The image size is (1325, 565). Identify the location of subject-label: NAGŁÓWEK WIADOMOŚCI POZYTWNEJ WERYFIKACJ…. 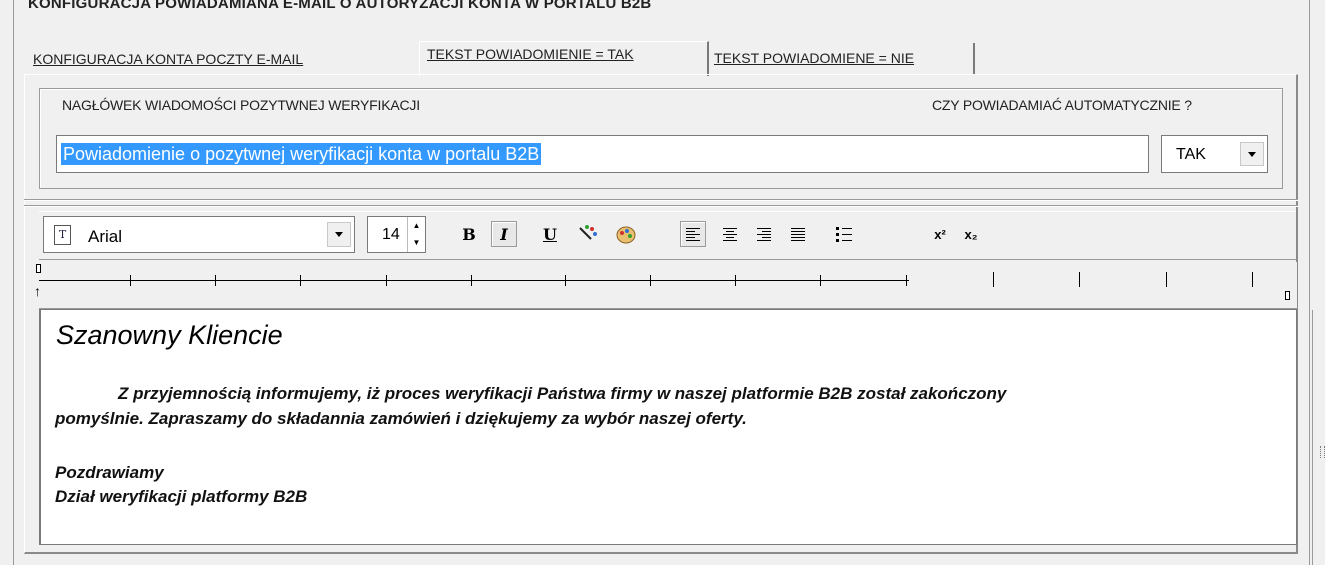
(241, 105).